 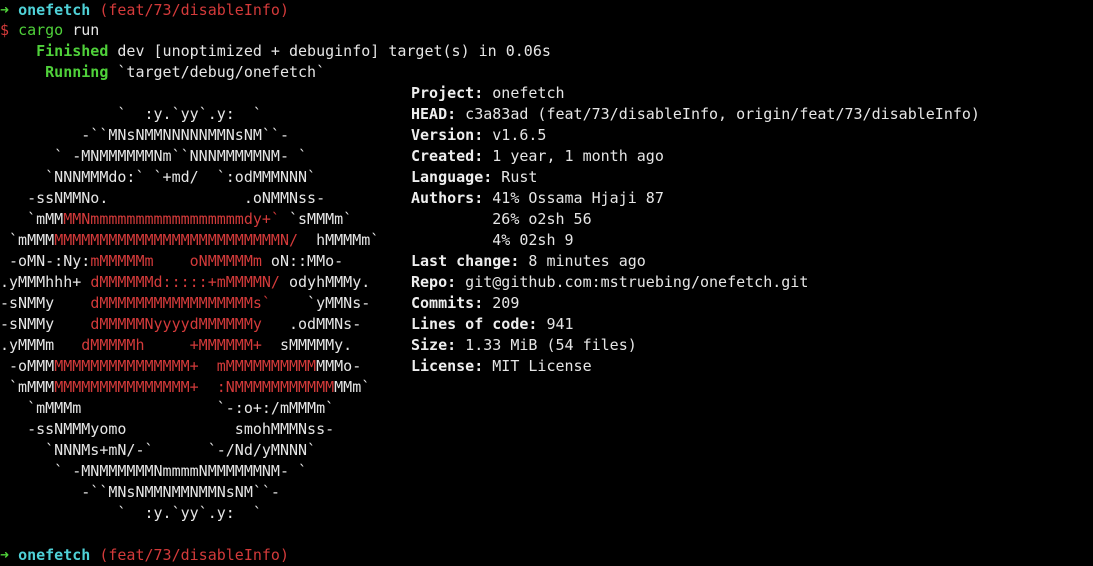 I want to click on info-value: git@github.com:mstruebing/onefetch.git, so click(x=632, y=282).